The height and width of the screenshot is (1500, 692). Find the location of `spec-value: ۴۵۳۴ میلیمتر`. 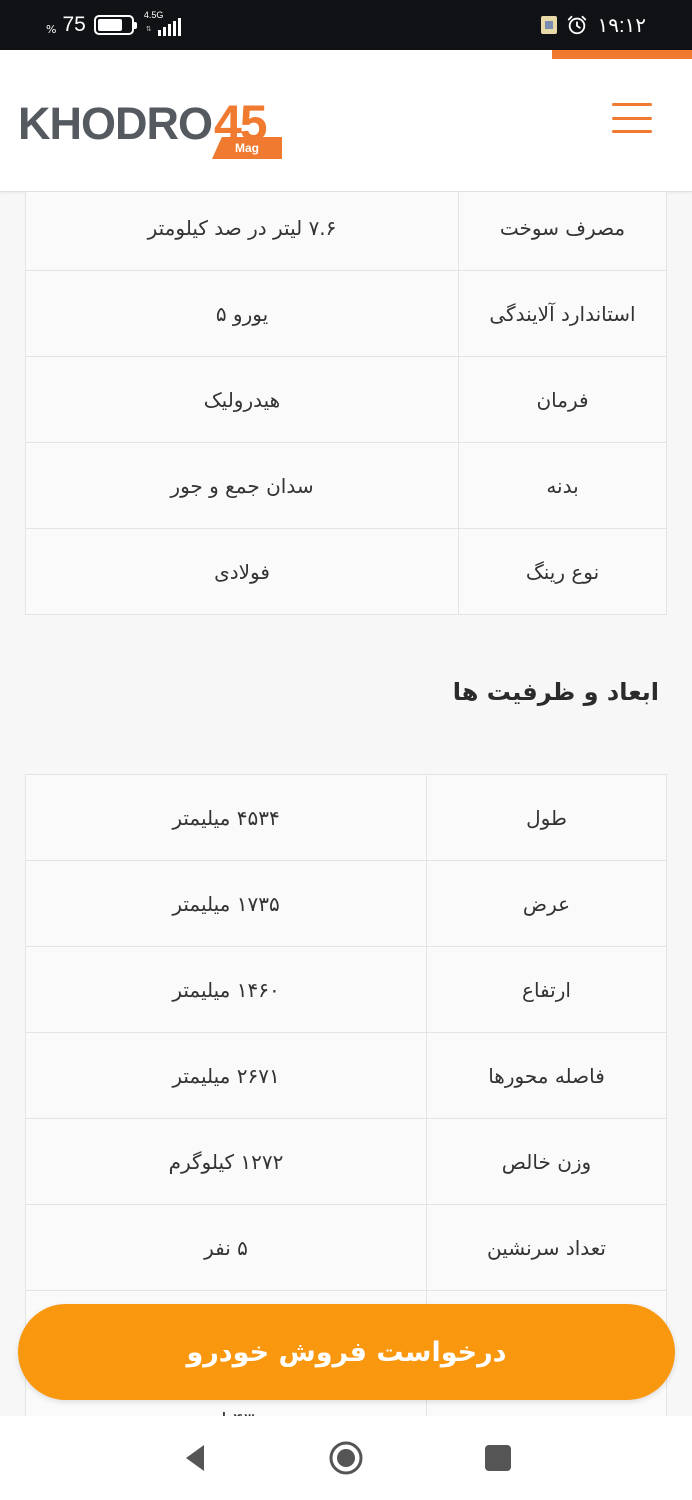

spec-value: ۴۵۳۴ میلیمتر is located at coordinates (226, 817).